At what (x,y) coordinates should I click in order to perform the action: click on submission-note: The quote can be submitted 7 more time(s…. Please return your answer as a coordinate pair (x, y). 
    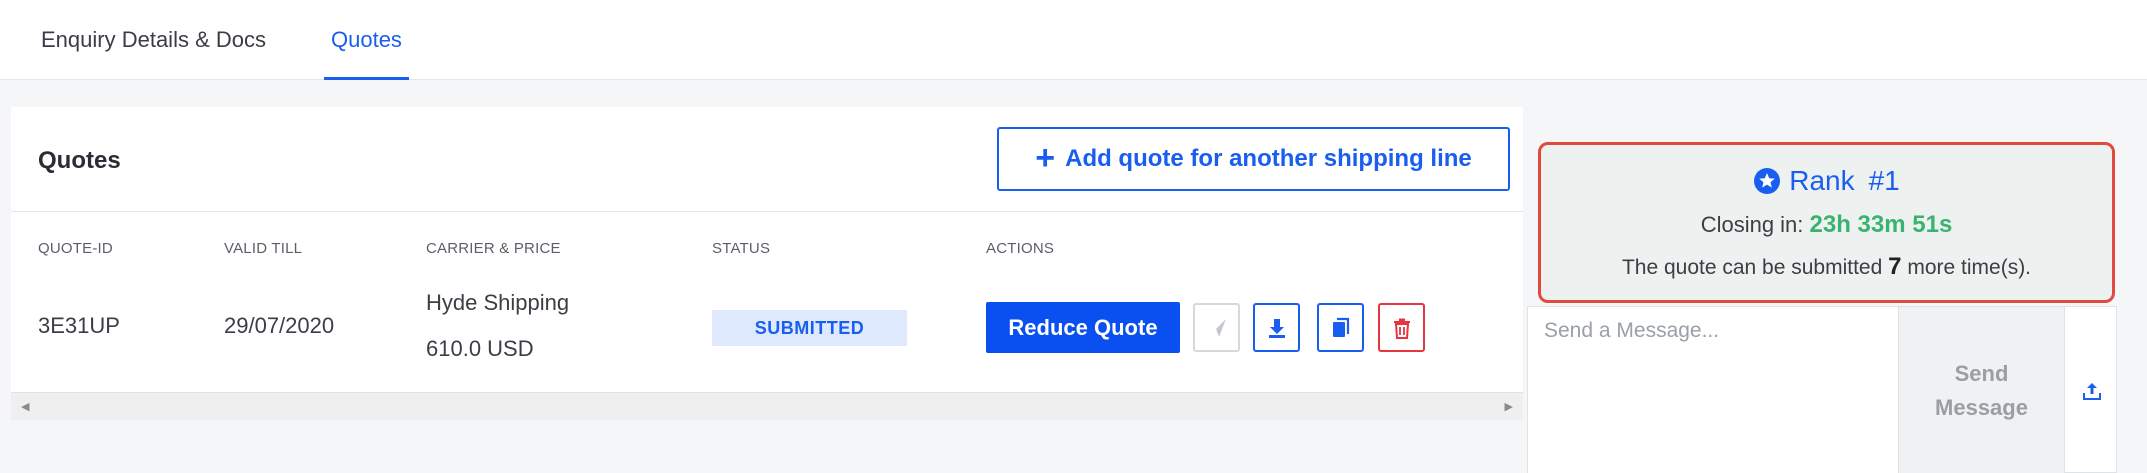
    Looking at the image, I should click on (1826, 267).